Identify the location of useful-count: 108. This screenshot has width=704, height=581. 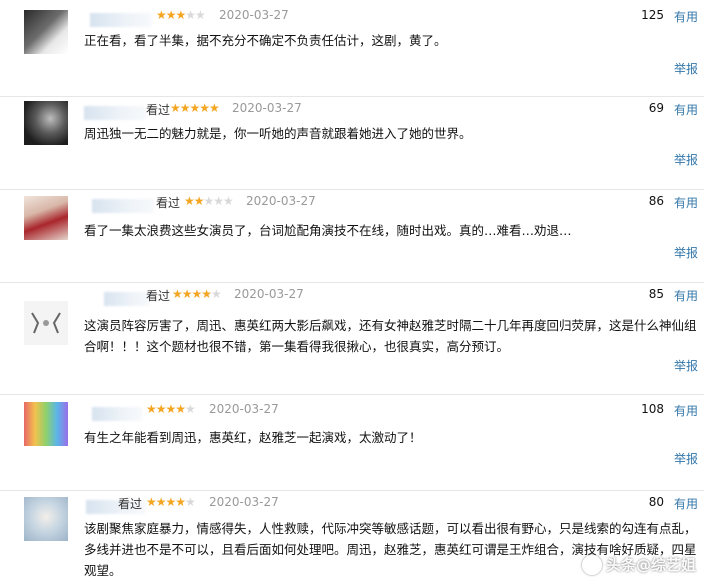
(652, 409).